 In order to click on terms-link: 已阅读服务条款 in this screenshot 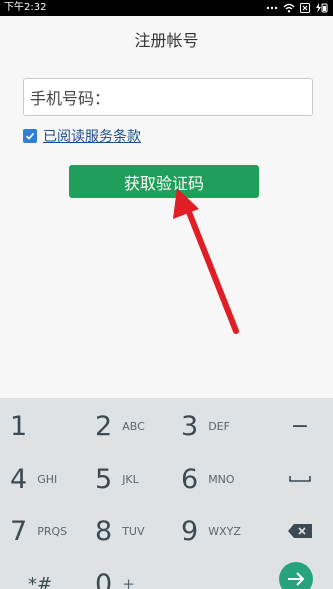, I will do `click(92, 136)`.